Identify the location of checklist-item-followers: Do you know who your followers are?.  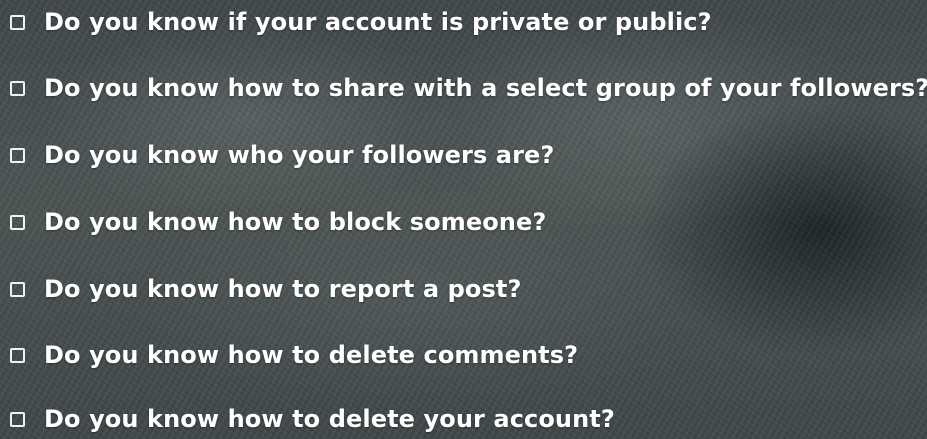
(282, 155).